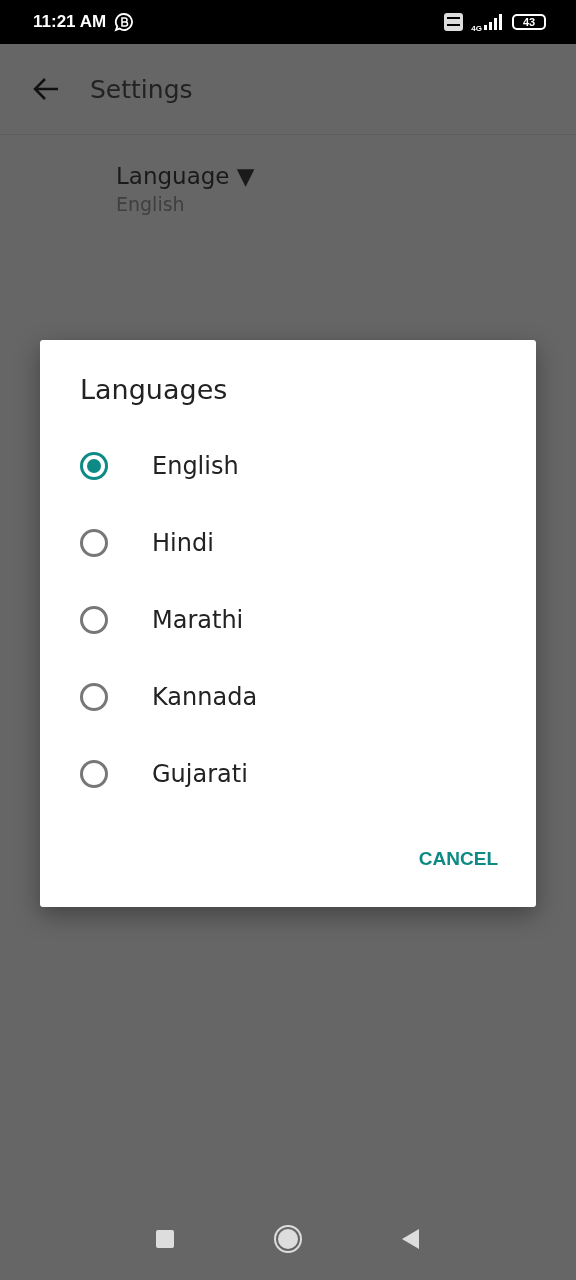  I want to click on network-type: 4G, so click(476, 28).